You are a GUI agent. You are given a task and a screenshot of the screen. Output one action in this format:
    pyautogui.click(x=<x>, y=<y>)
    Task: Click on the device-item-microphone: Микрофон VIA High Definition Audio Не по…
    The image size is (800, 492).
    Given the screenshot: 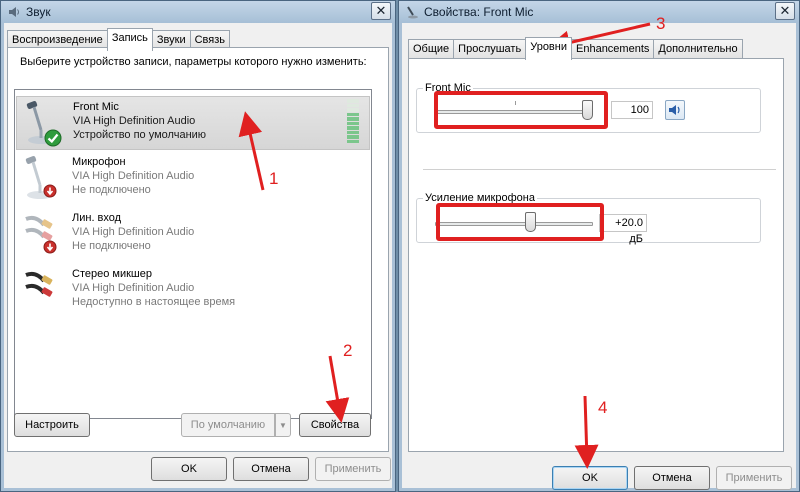 What is the action you would take?
    pyautogui.click(x=193, y=179)
    